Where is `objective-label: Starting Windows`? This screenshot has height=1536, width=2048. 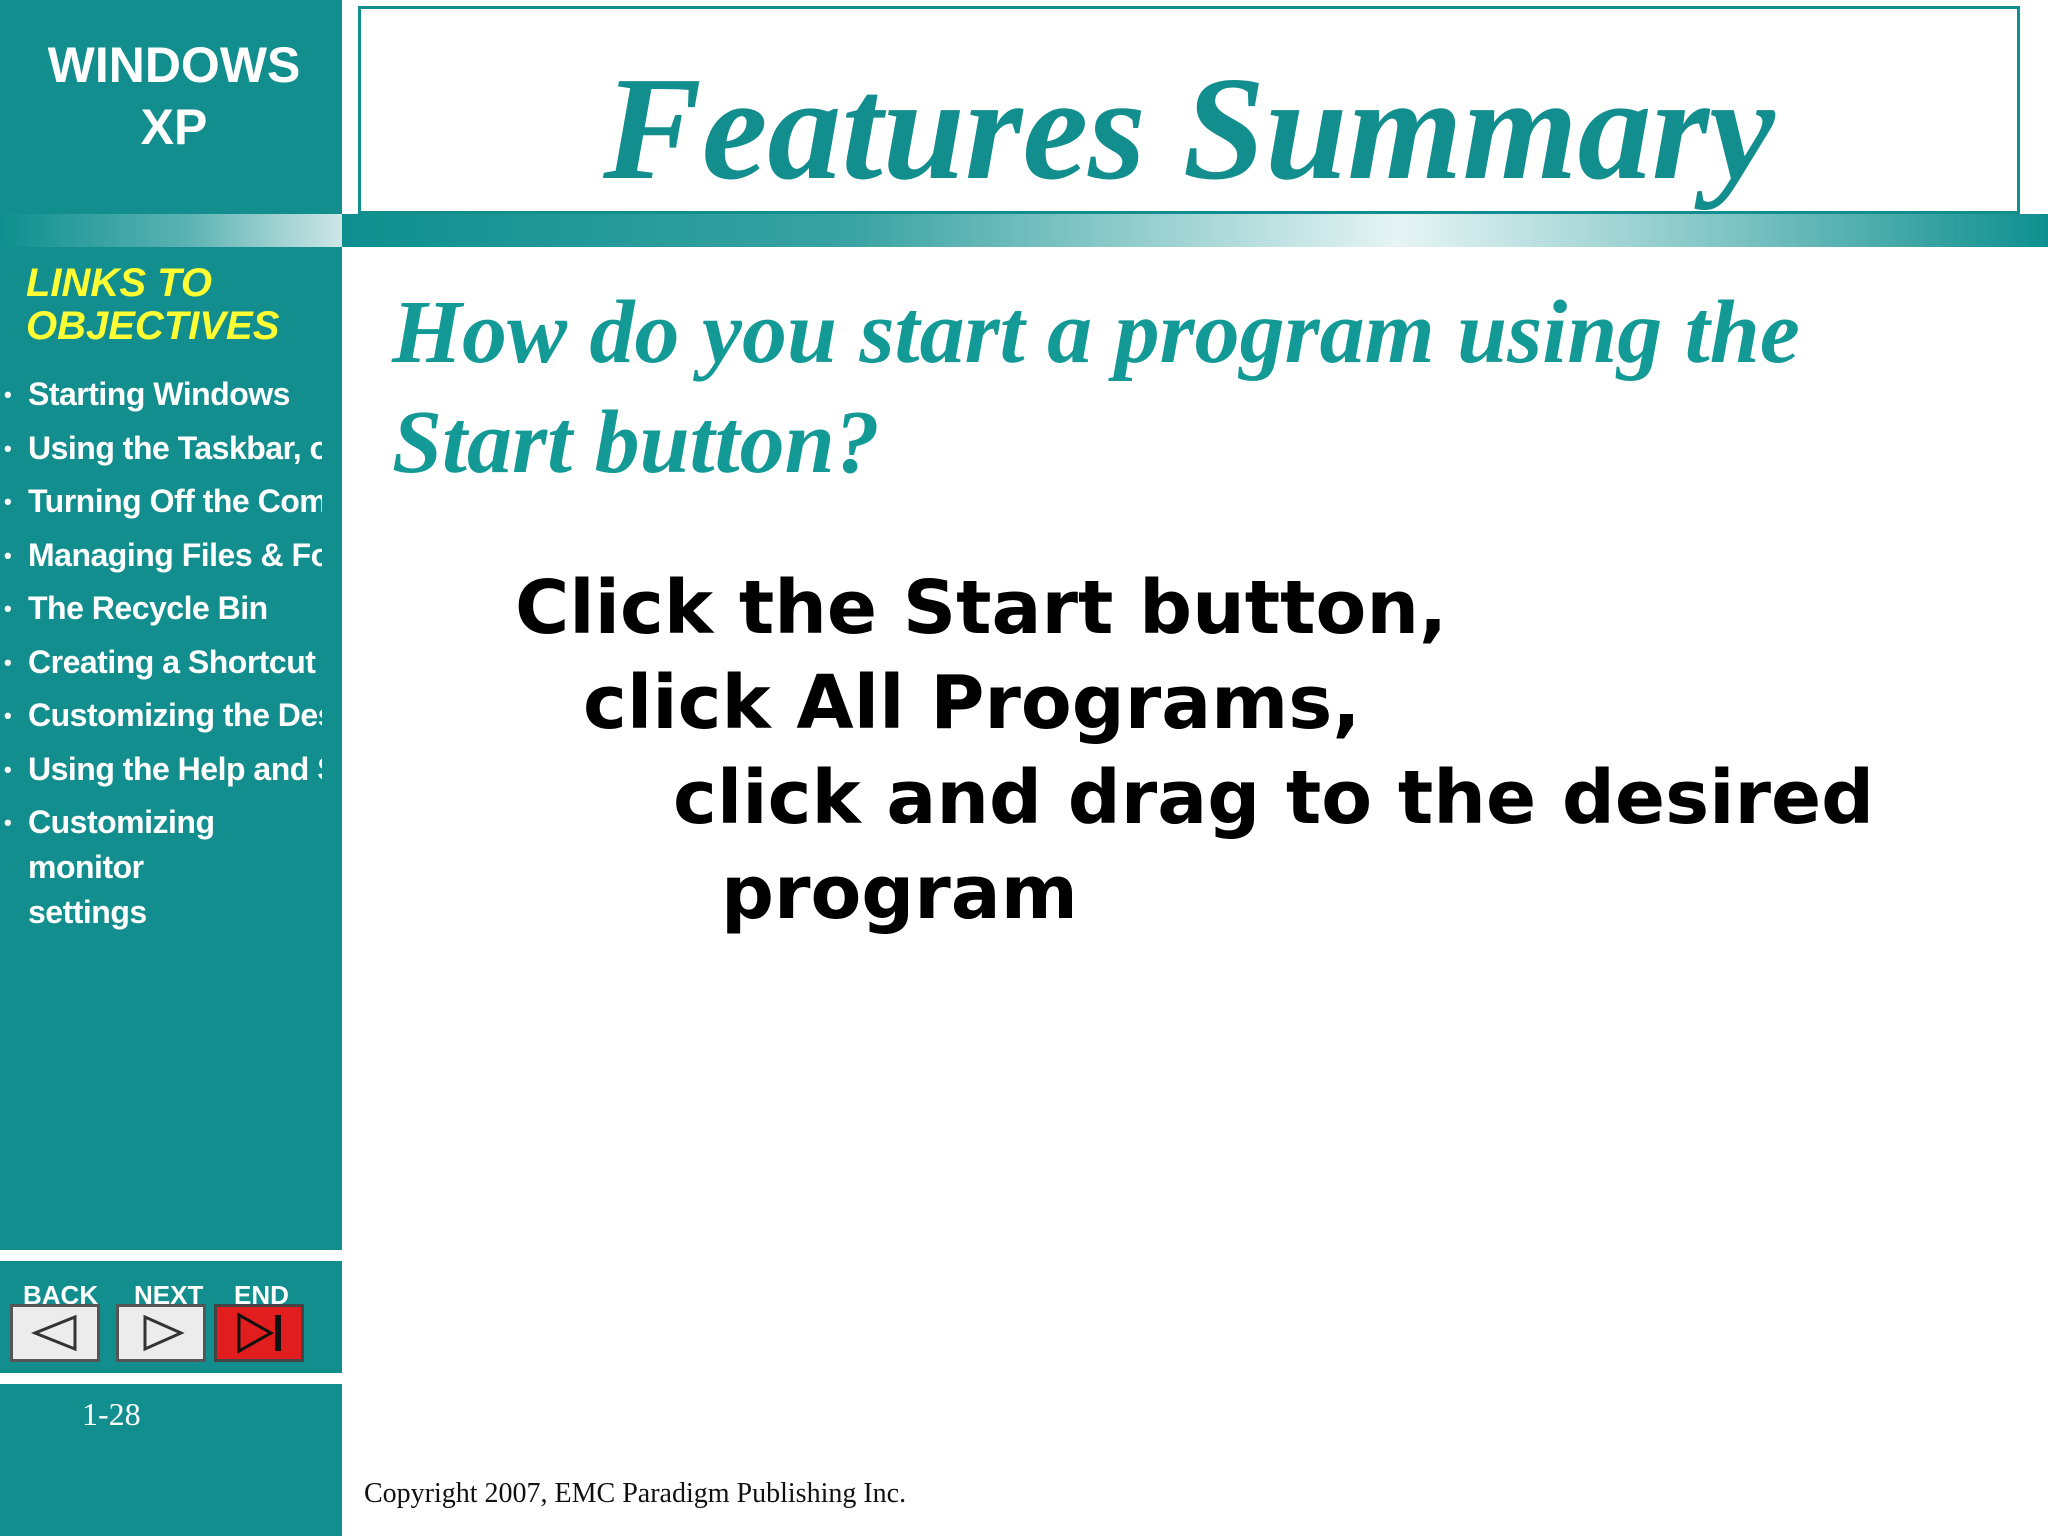
objective-label: Starting Windows is located at coordinates (159, 394).